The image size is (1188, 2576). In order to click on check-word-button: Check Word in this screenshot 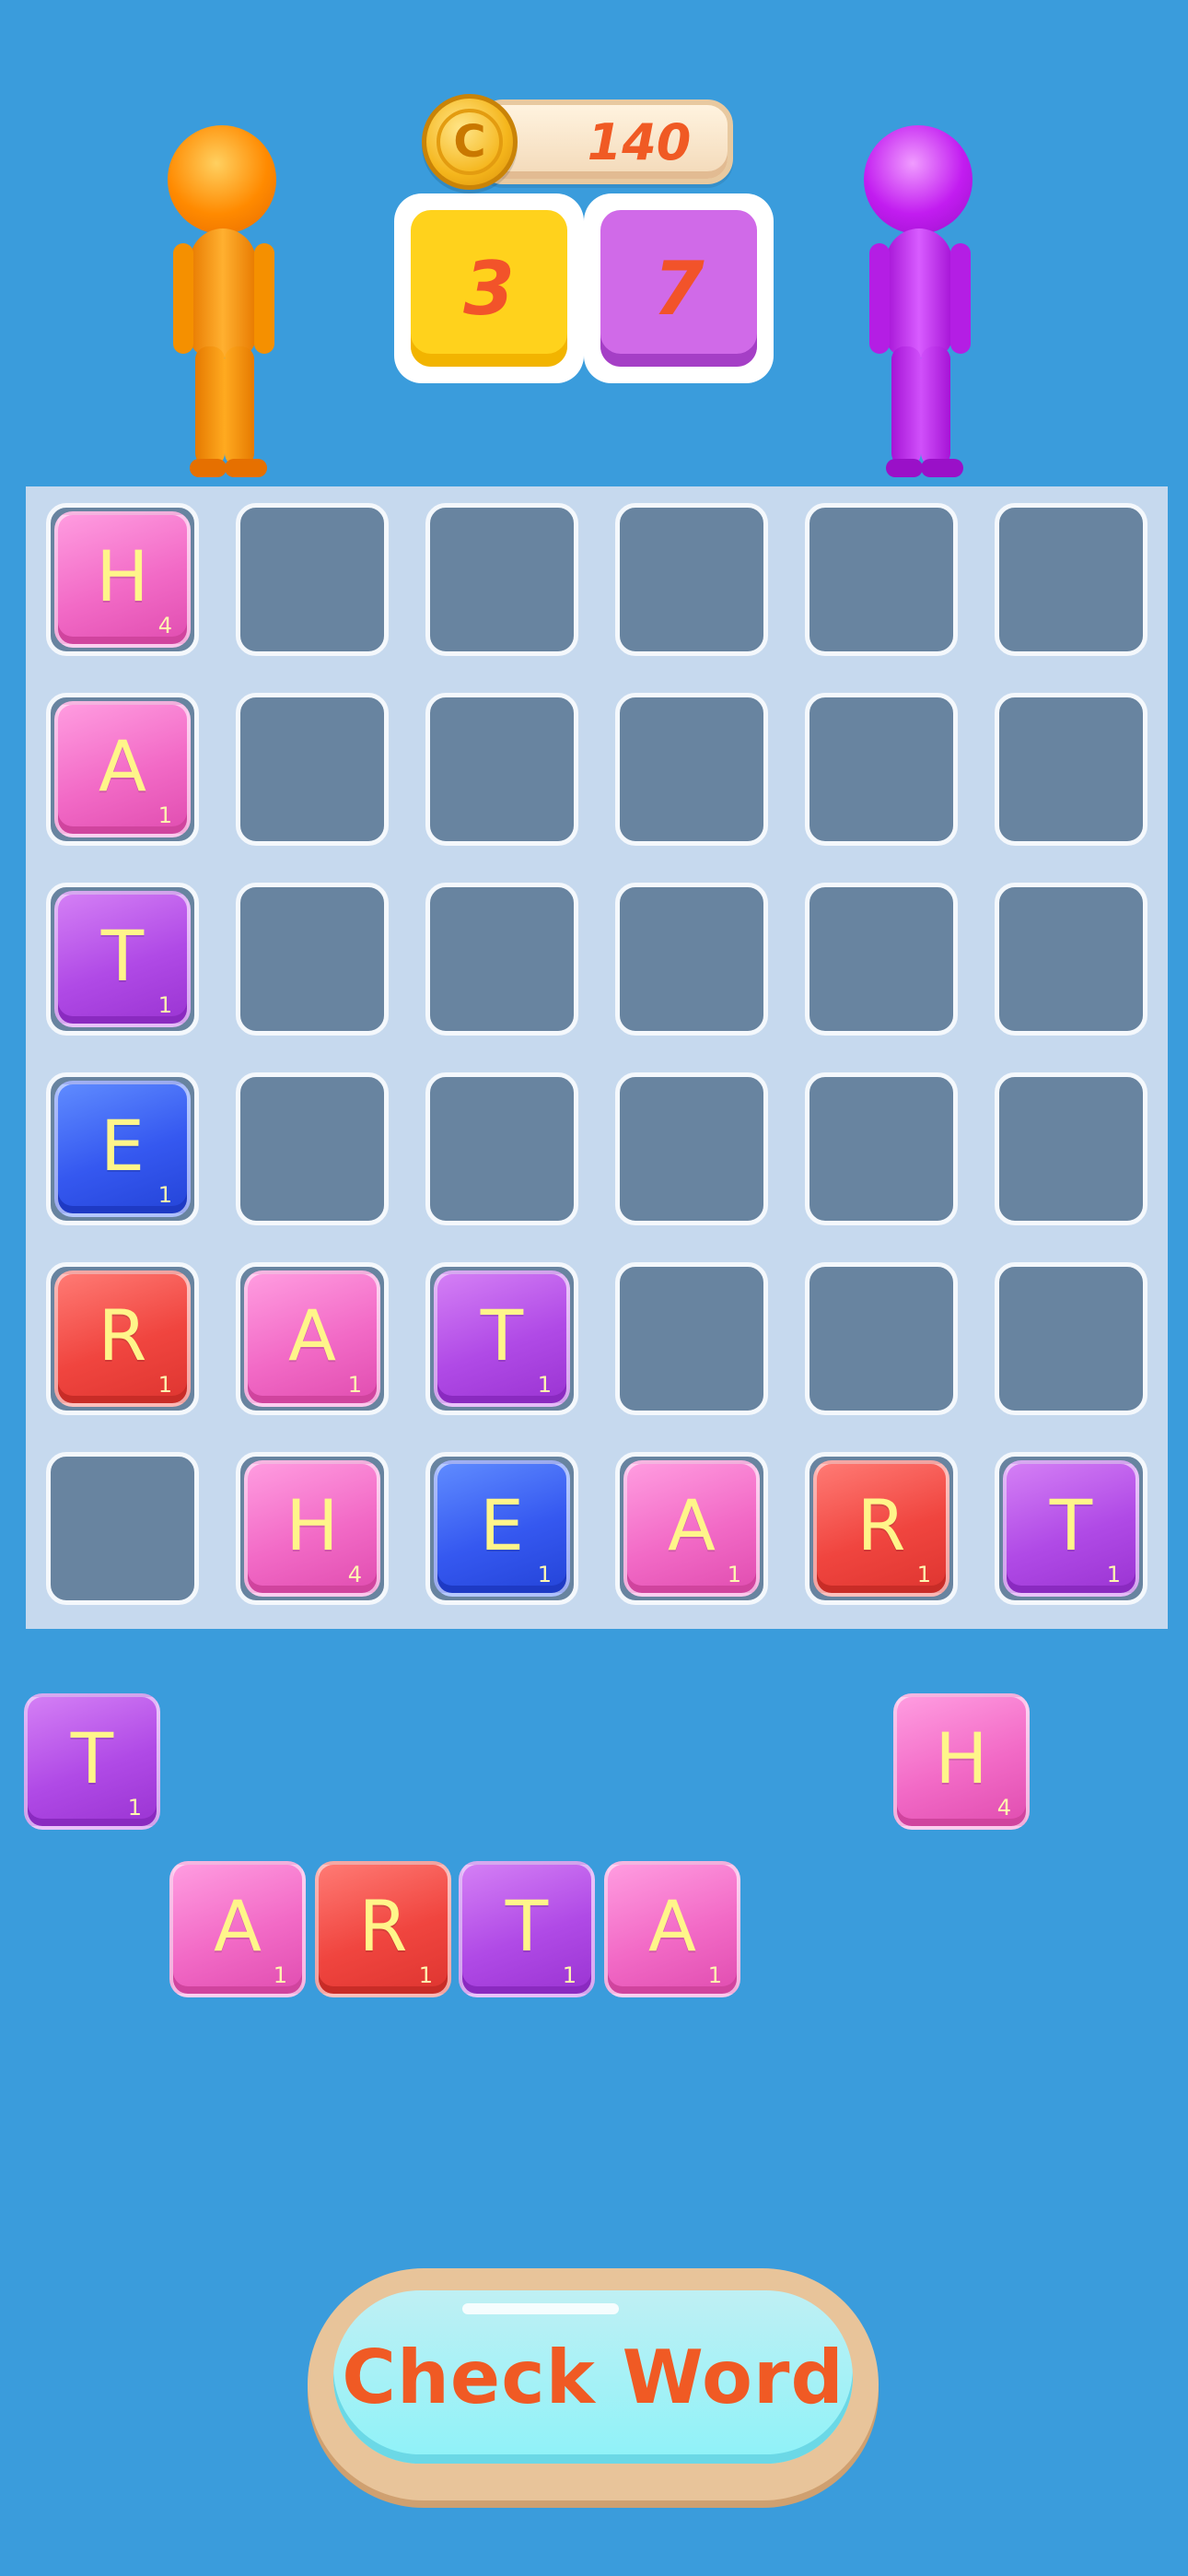, I will do `click(593, 2384)`.